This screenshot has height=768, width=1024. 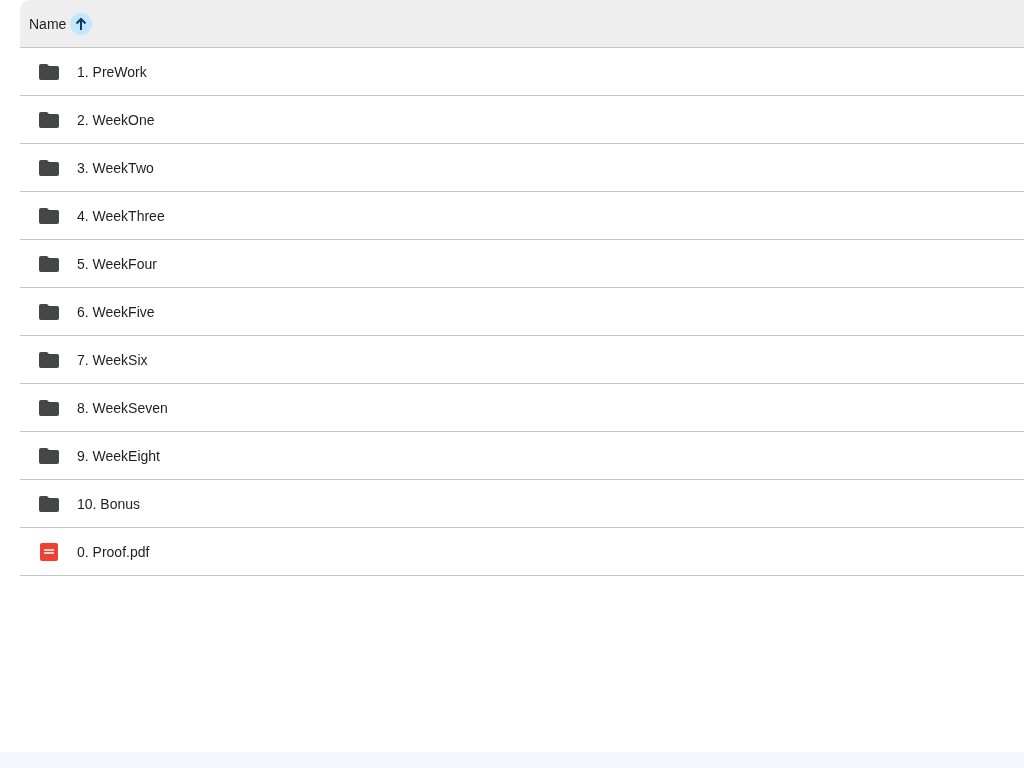 I want to click on file-row: 7. WeekSix, so click(x=522, y=360).